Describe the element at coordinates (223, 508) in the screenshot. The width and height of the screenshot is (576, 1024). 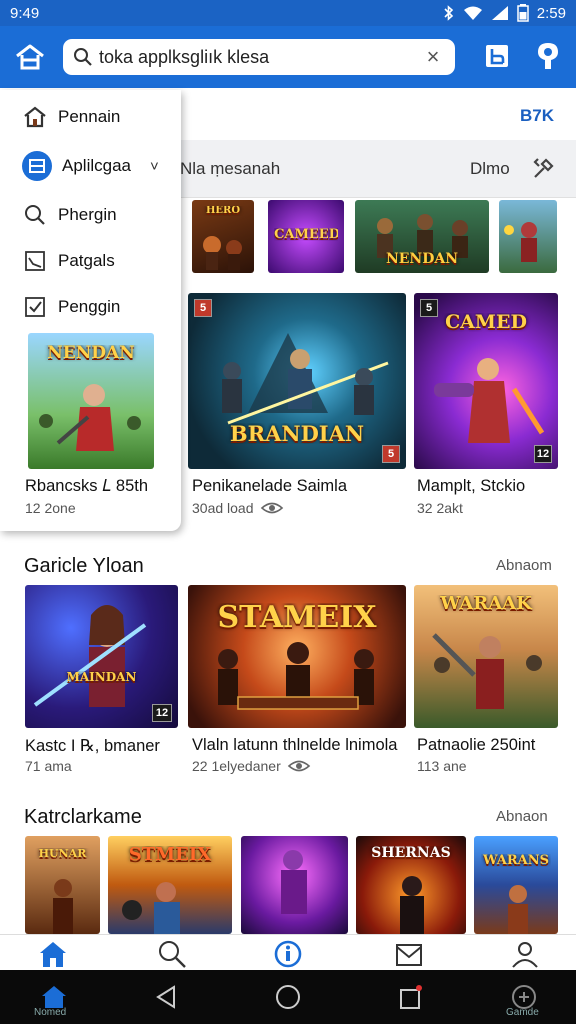
I see `game-meta-text: 30ad load` at that location.